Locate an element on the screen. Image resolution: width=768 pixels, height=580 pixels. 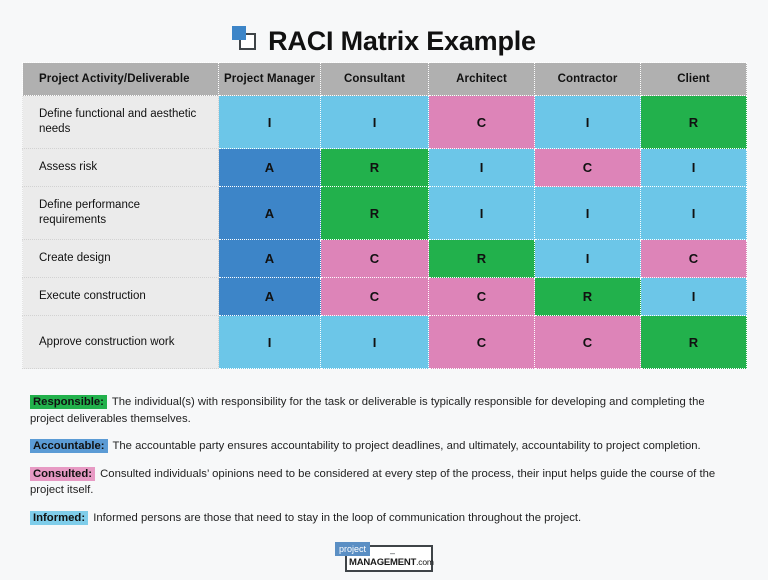
table-row: Approve construction work I I C C R is located at coordinates (384, 342).